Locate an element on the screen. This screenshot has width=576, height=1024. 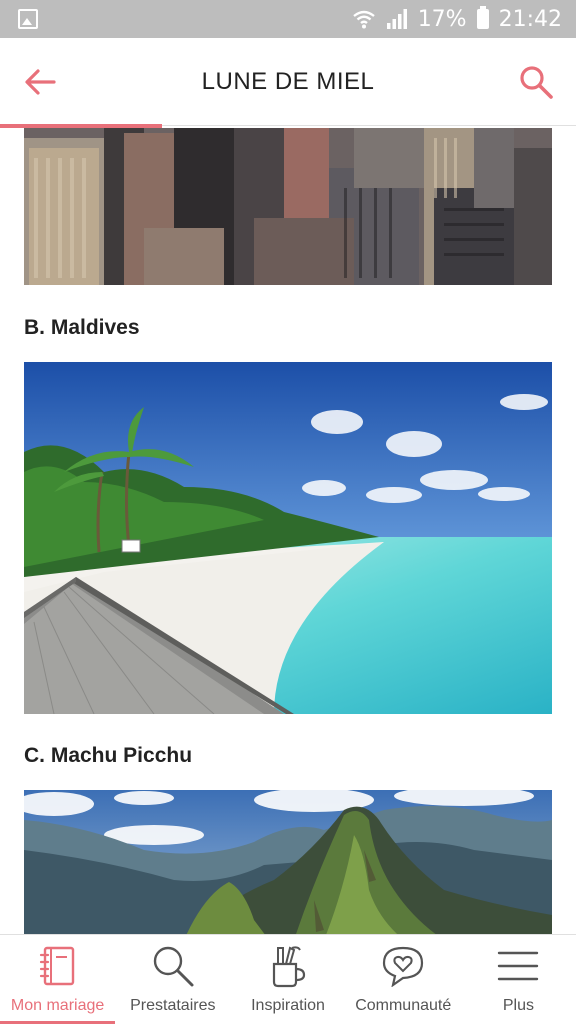
app-bar: LUNE DE MIEL is located at coordinates (288, 82).